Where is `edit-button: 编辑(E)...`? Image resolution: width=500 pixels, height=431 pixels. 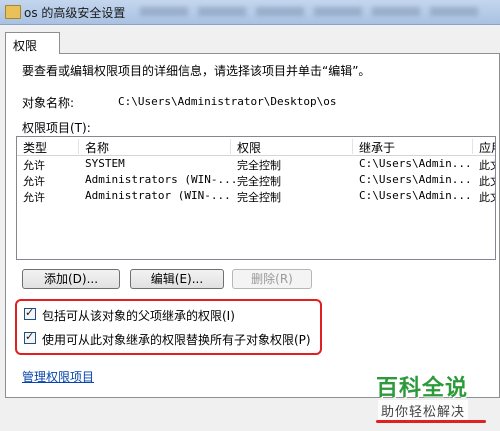
edit-button: 编辑(E)... is located at coordinates (177, 279).